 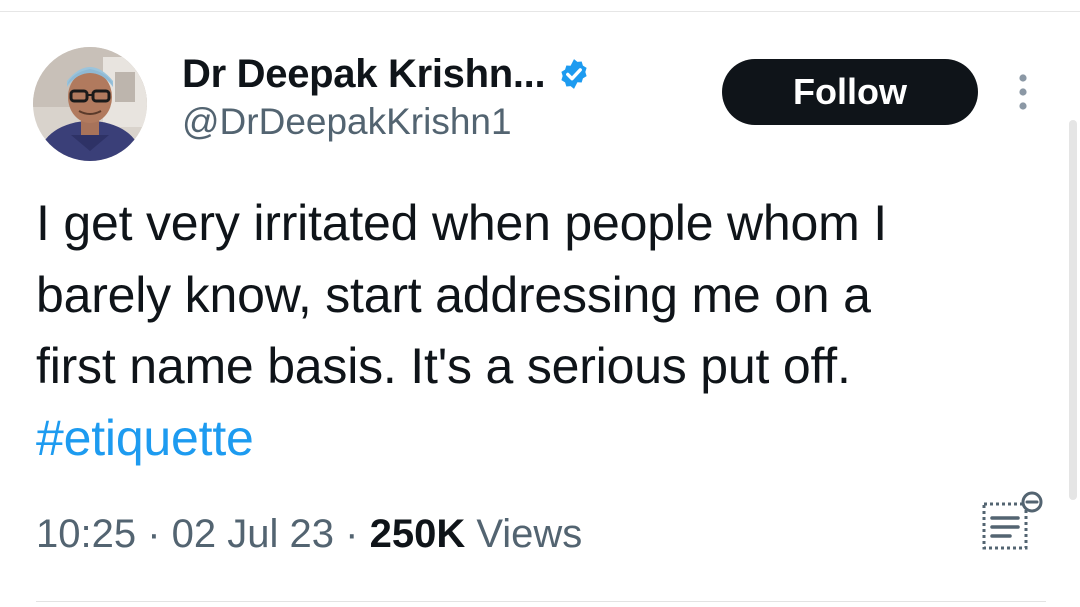 What do you see at coordinates (541, 439) in the screenshot?
I see `hashtag-link: #etiquette` at bounding box center [541, 439].